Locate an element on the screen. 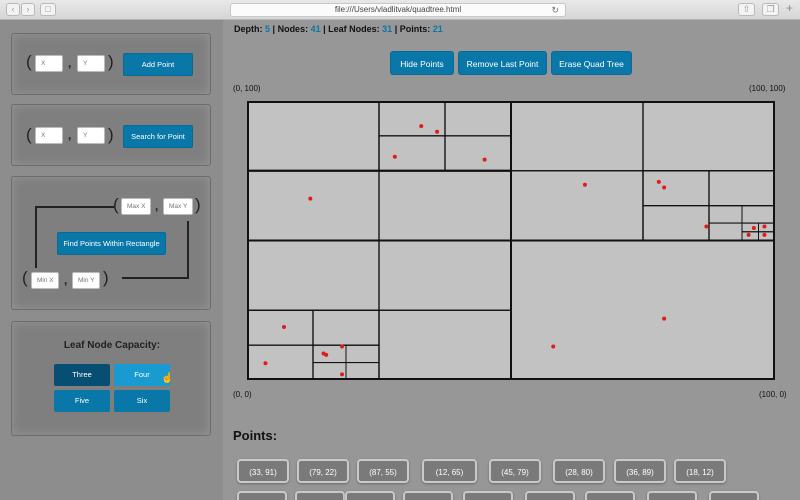 Image resolution: width=800 pixels, height=500 pixels. add-y-input is located at coordinates (91, 63).